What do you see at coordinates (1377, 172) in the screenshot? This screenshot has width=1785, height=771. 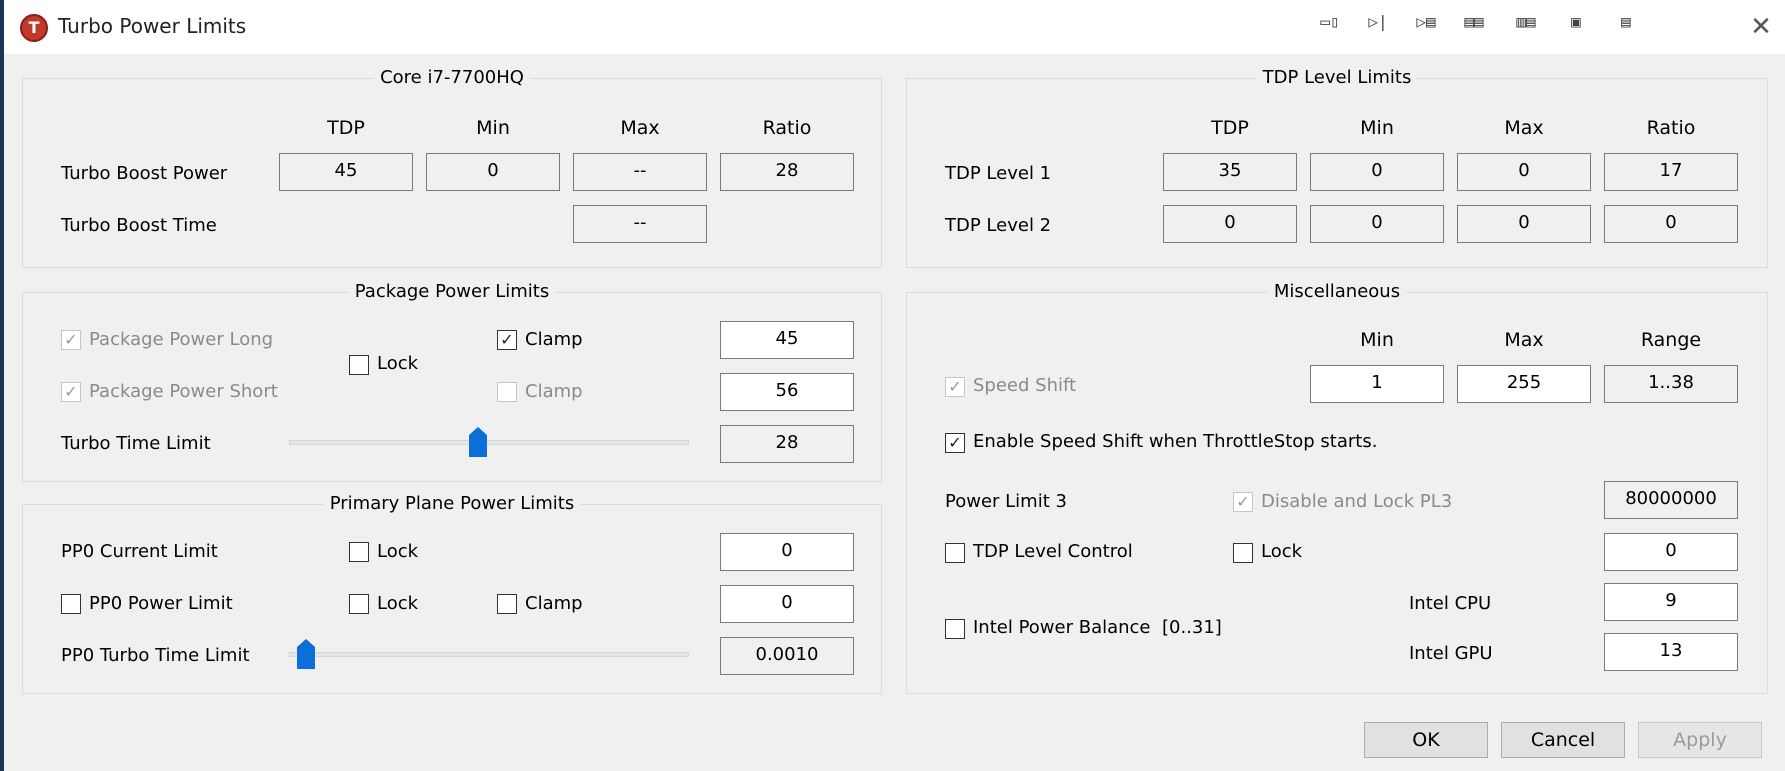 I see `tdp-level1-min: 0` at bounding box center [1377, 172].